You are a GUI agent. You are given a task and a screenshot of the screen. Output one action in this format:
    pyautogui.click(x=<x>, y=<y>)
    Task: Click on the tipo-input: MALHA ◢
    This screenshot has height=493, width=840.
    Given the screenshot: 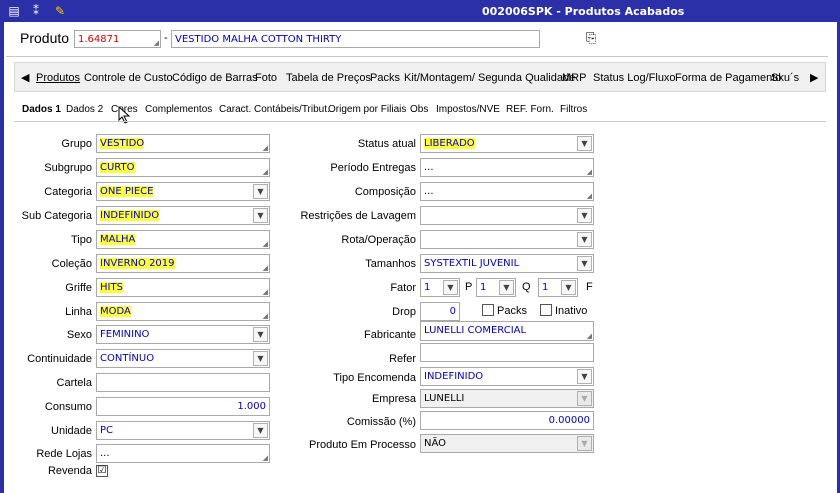 What is the action you would take?
    pyautogui.click(x=183, y=239)
    